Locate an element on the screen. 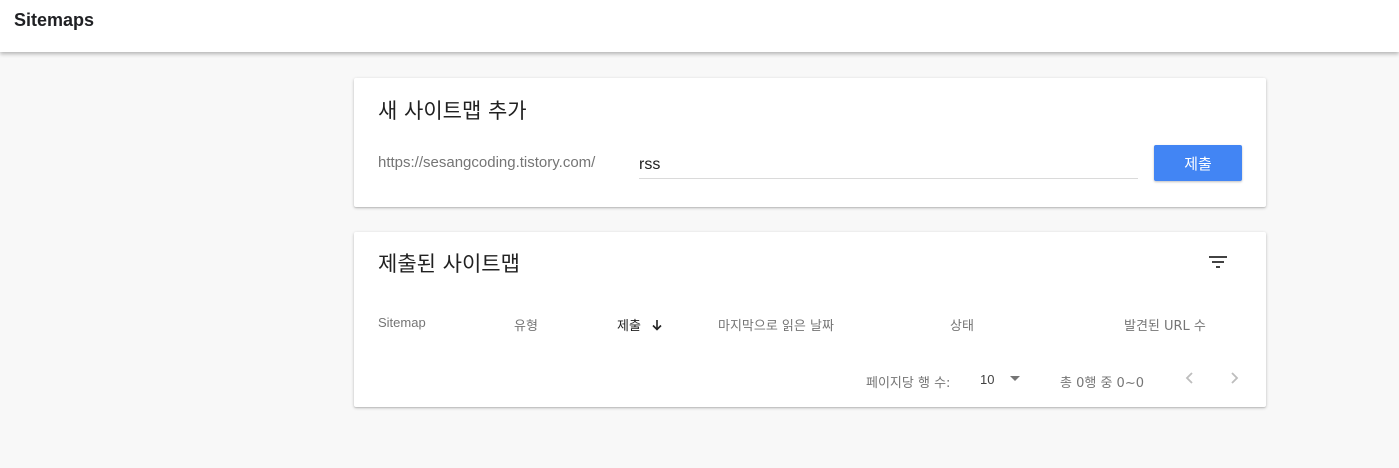 This screenshot has height=468, width=1399. column-header-discovered-urls: 발견된 URL 수 is located at coordinates (1165, 324).